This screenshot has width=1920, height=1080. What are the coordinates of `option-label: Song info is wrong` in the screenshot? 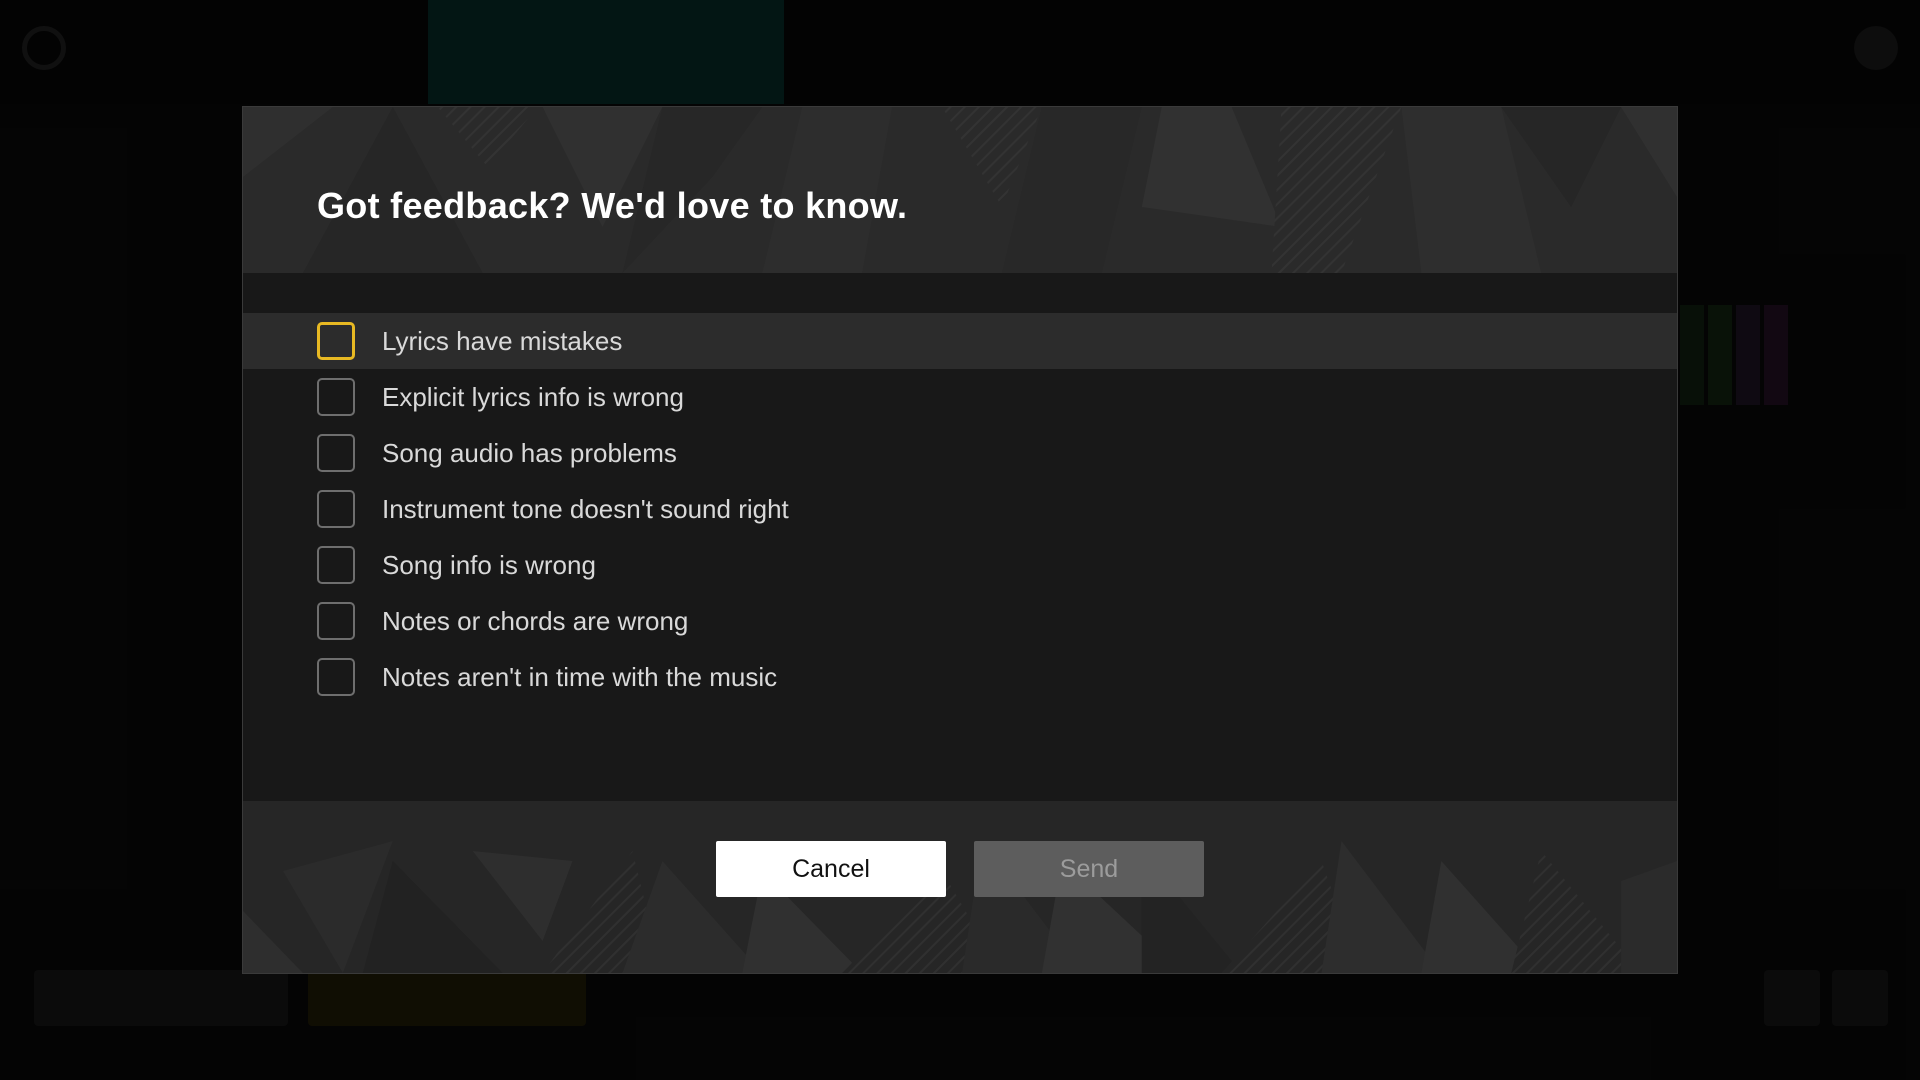 It's located at (489, 564).